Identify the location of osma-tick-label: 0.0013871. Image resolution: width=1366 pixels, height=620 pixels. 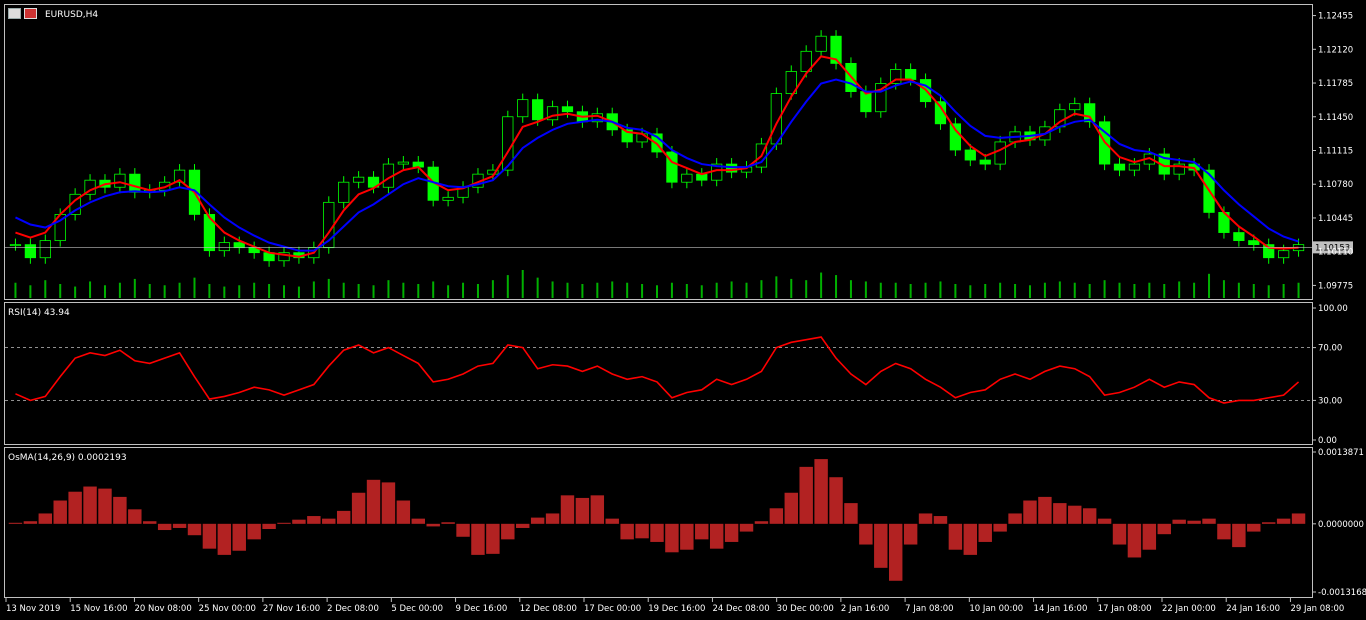
(1341, 453).